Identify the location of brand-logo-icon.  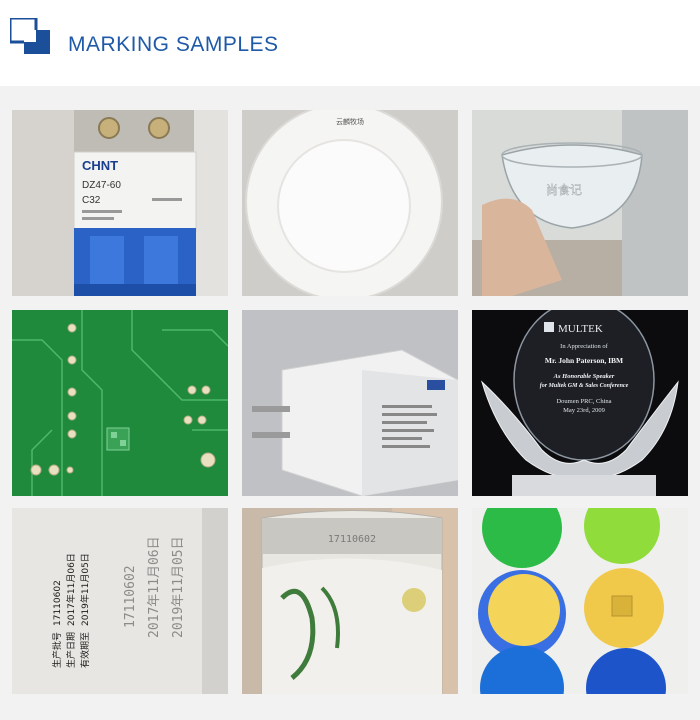
(30, 36).